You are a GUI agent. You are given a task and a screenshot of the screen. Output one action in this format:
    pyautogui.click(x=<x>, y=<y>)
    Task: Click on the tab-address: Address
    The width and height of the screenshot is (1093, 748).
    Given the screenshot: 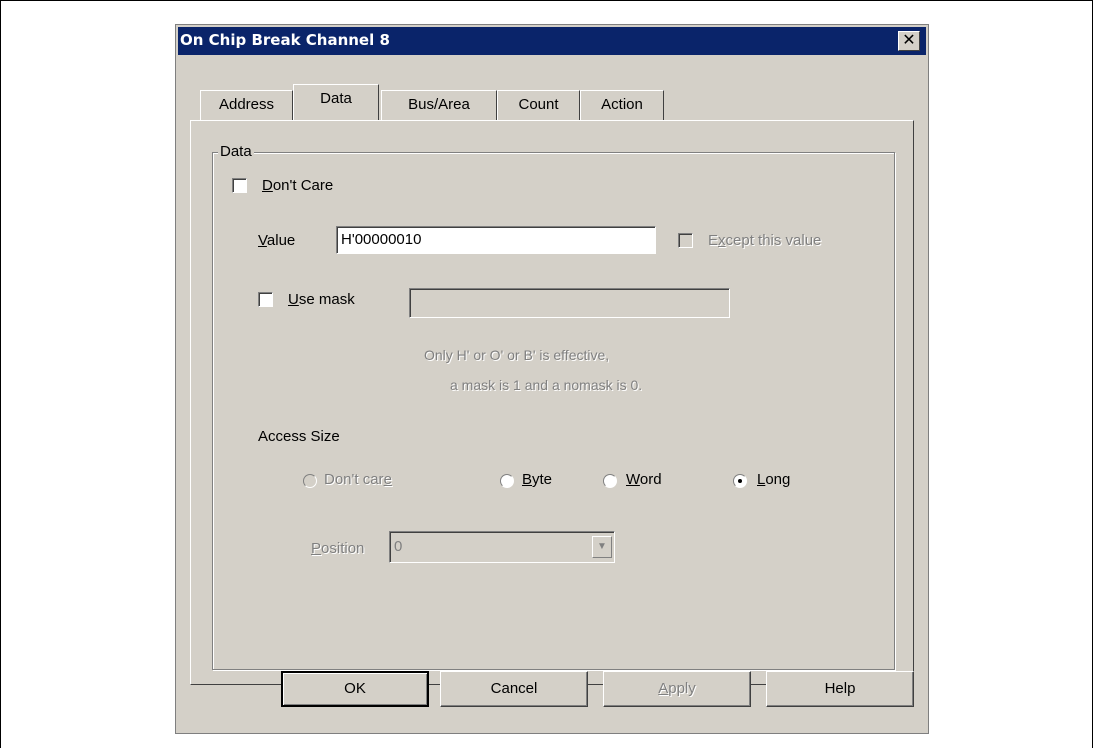 What is the action you would take?
    pyautogui.click(x=246, y=105)
    